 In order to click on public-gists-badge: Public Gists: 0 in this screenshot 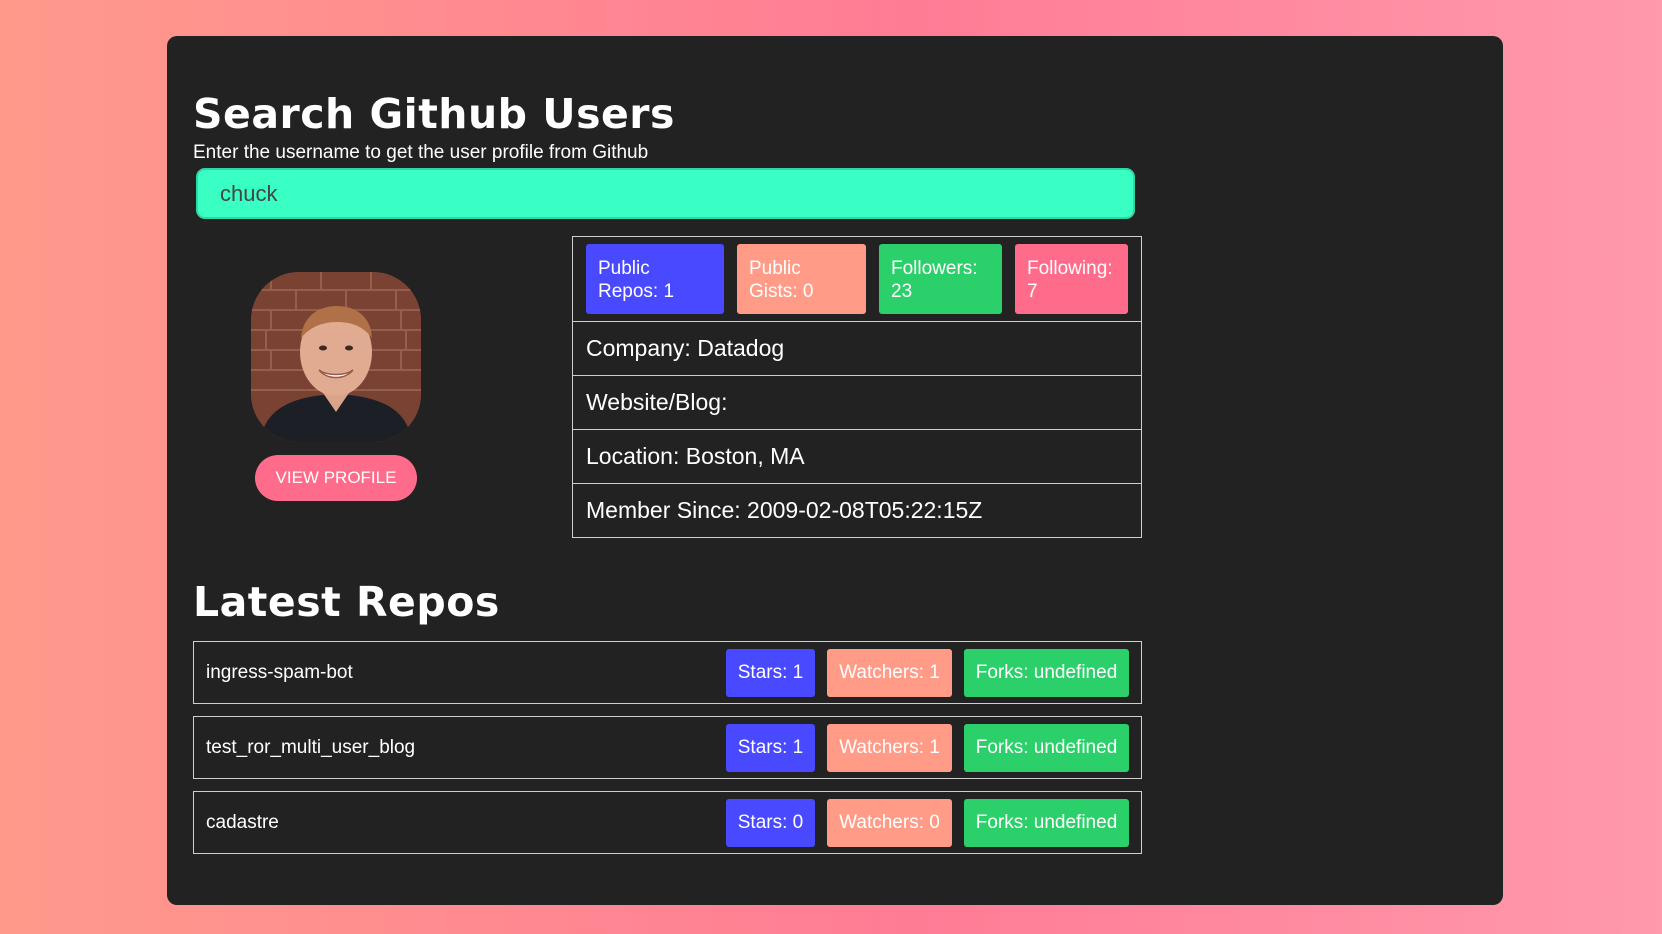, I will do `click(801, 279)`.